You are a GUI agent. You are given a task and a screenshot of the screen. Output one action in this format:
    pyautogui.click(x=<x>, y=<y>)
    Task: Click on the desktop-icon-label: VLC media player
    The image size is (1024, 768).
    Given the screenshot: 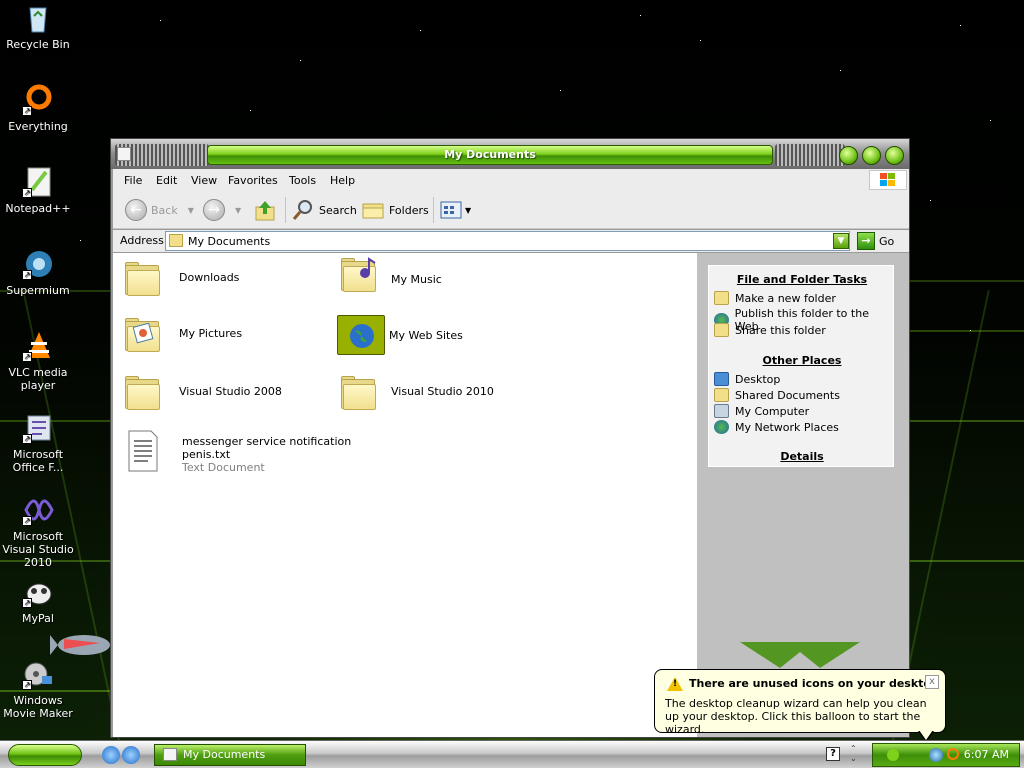 What is the action you would take?
    pyautogui.click(x=38, y=379)
    